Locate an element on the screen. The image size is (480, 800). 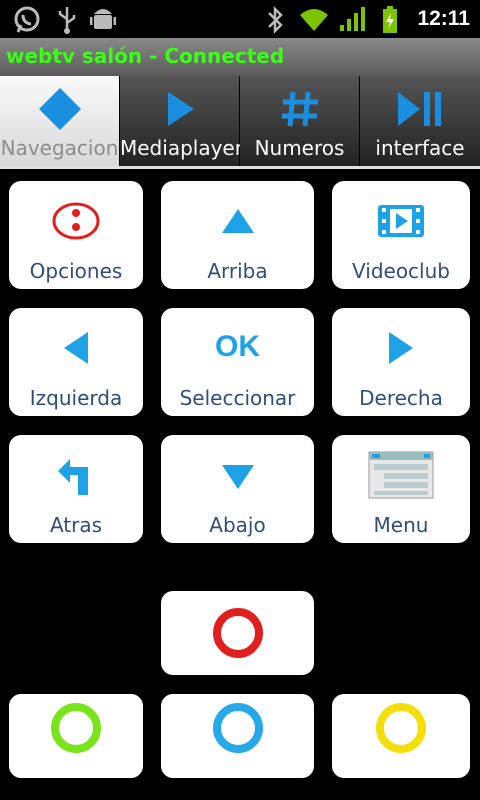
tab-mediaplayer: Mediaplayer is located at coordinates (181, 121).